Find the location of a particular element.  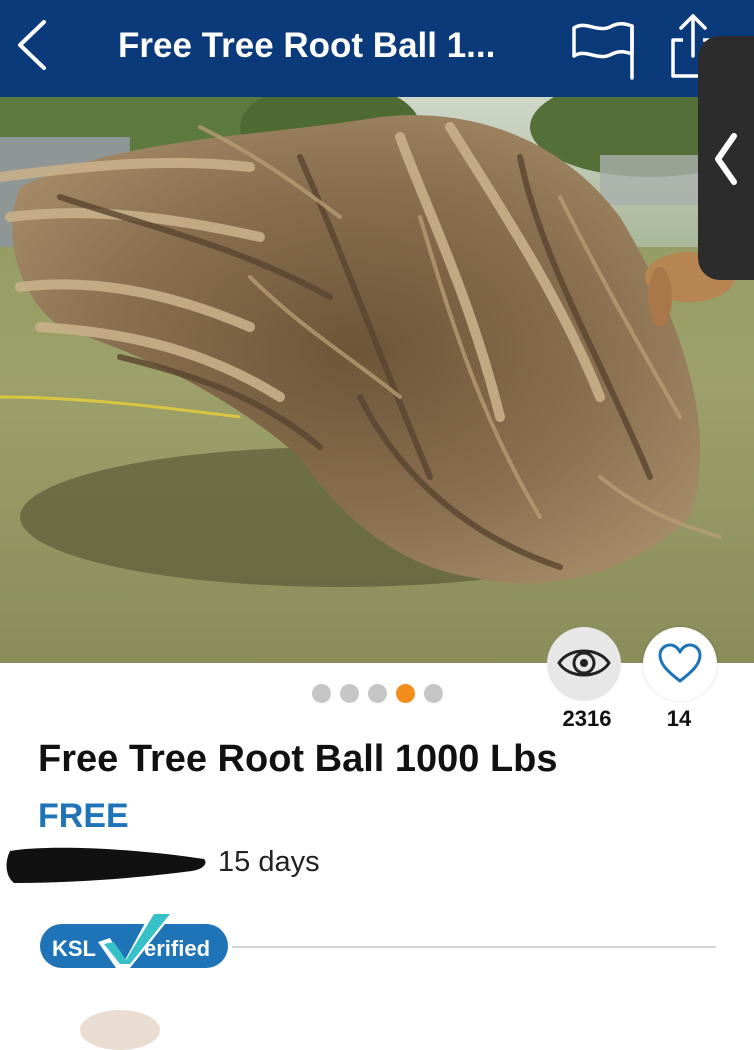

section-divider is located at coordinates (474, 947).